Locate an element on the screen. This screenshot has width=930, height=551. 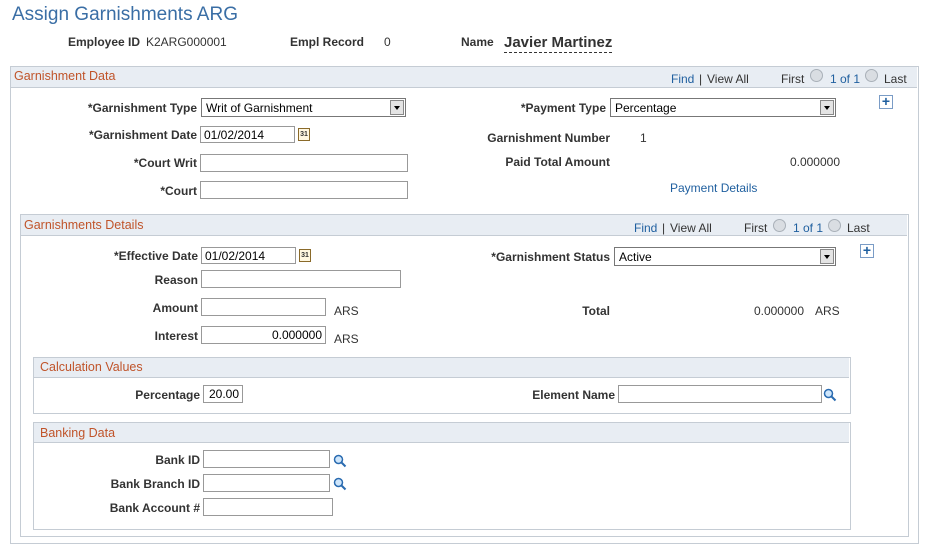
total-currency: ARS is located at coordinates (827, 311).